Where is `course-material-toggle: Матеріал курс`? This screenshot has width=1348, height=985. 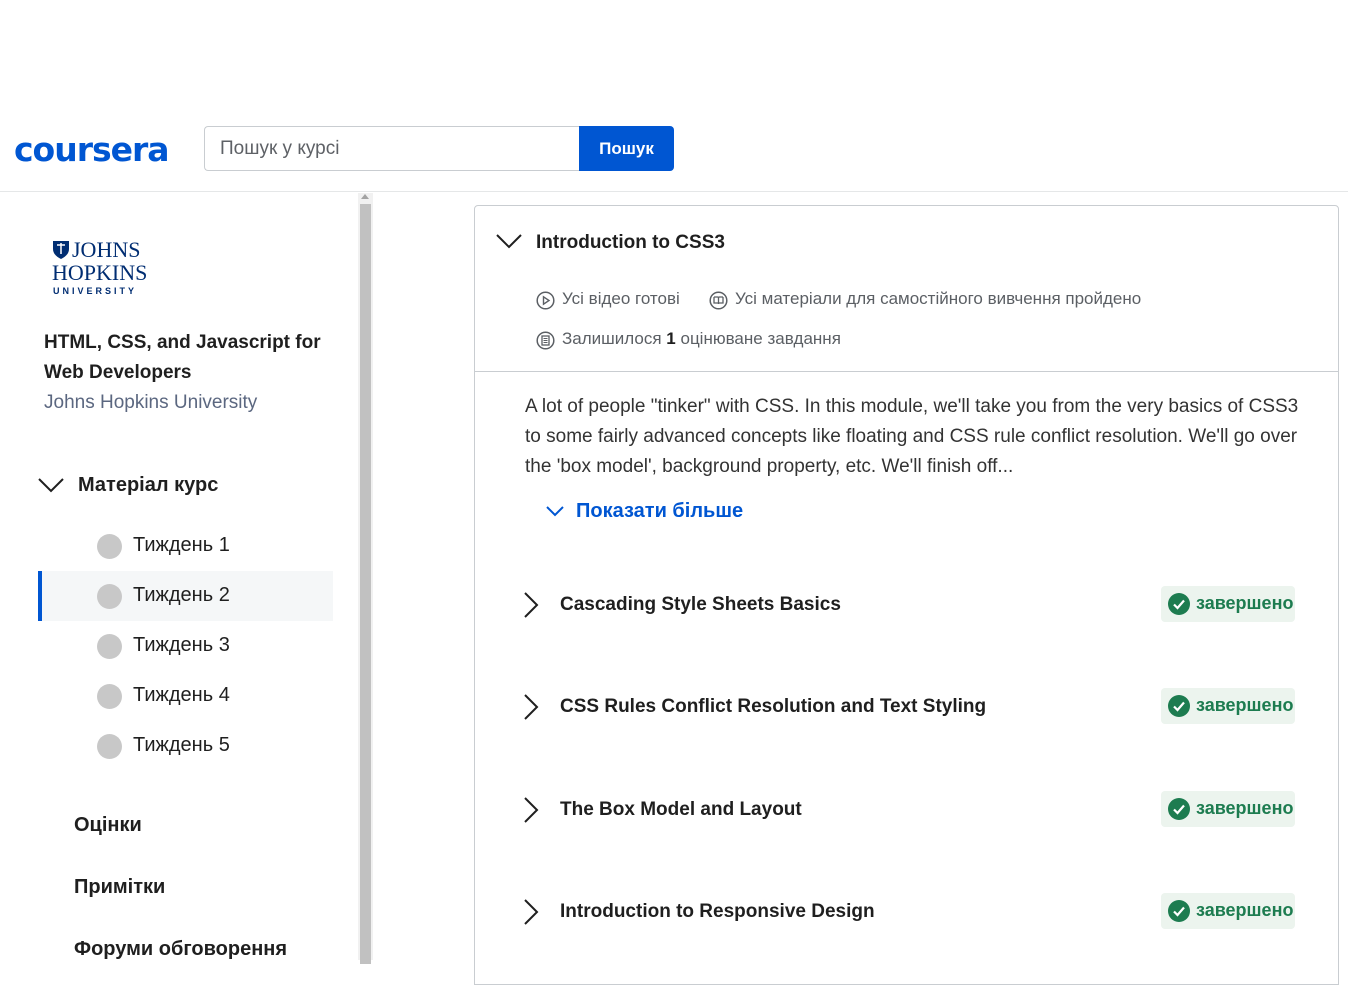 course-material-toggle: Матеріал курс is located at coordinates (188, 487).